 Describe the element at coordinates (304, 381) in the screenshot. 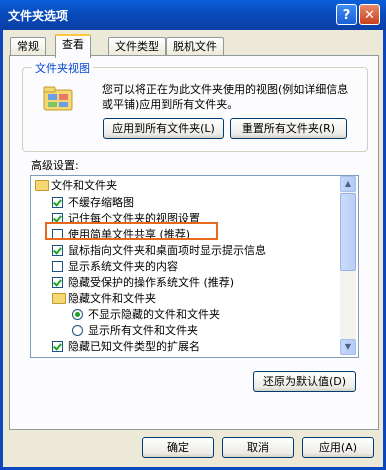

I see `restore-defaults-button: 还原为默认值(D)` at that location.